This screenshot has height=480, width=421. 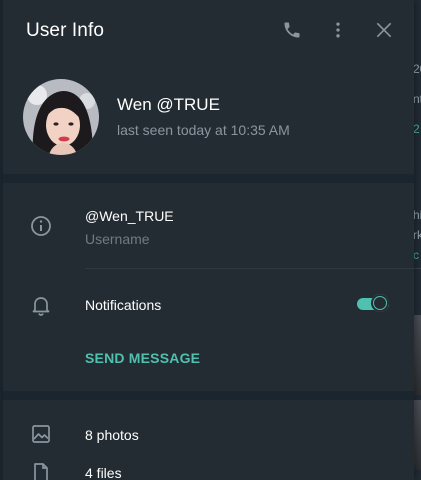 What do you see at coordinates (416, 129) in the screenshot?
I see `bg-text-fragment: 2` at bounding box center [416, 129].